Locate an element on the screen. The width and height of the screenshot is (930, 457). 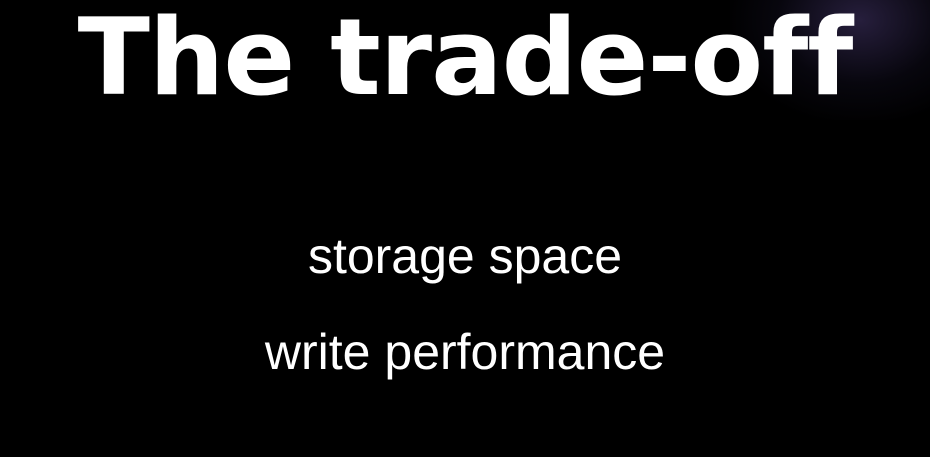
point-storage-space: storage space is located at coordinates (465, 256).